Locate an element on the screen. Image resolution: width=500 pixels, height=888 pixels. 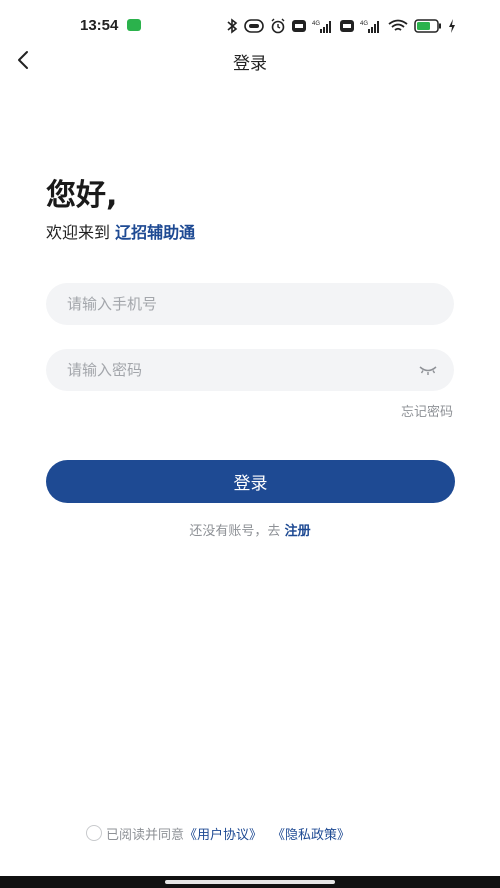
eye-closed-icon is located at coordinates (428, 370).